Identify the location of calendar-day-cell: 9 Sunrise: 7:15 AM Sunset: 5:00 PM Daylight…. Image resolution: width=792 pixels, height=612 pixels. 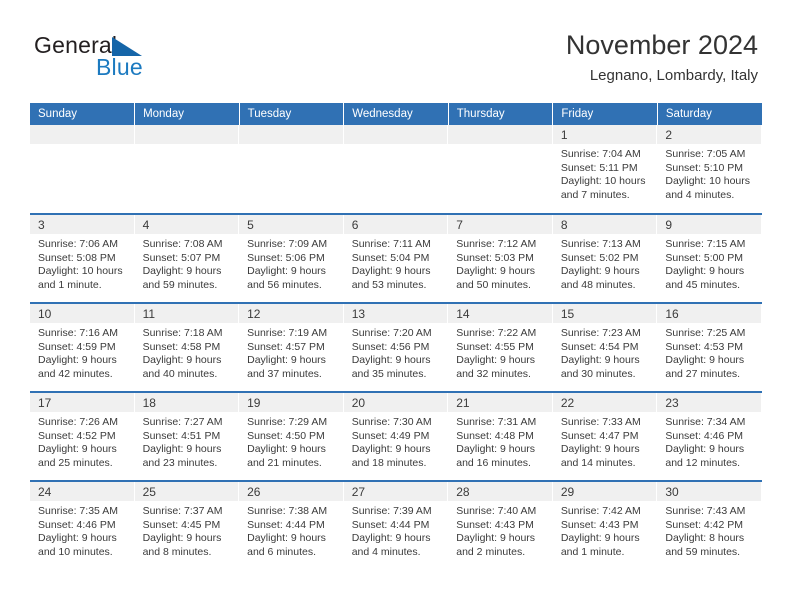
(709, 258).